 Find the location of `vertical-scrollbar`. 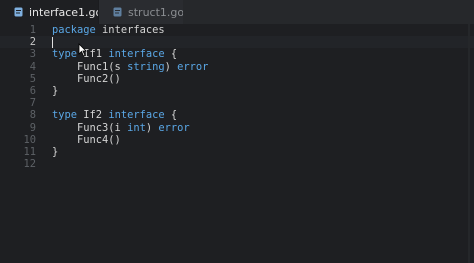

vertical-scrollbar is located at coordinates (469, 143).